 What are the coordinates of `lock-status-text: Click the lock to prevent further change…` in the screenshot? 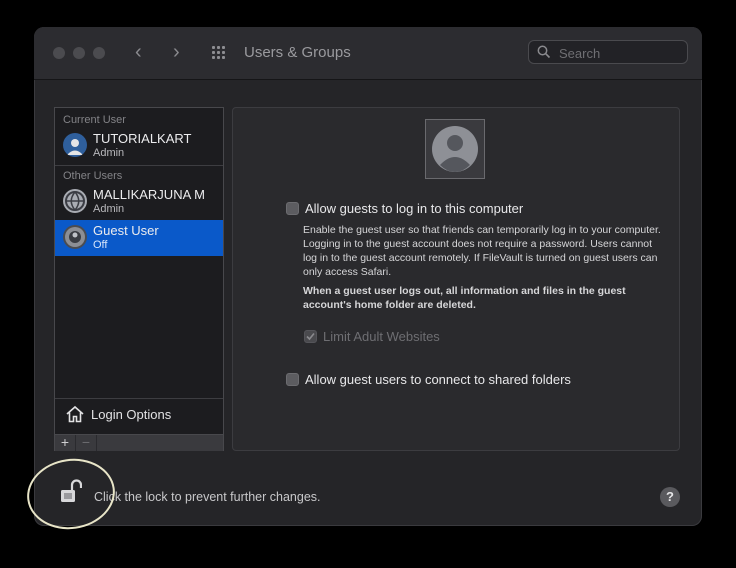 It's located at (207, 497).